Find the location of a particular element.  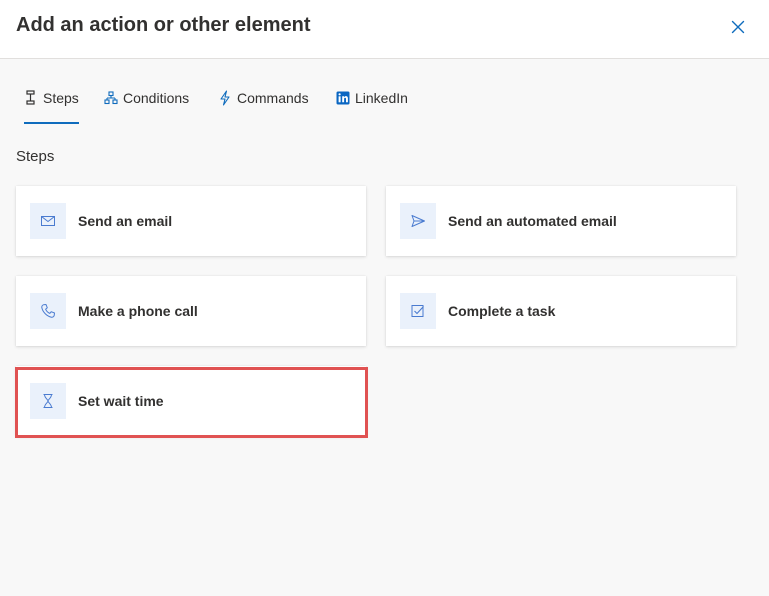

card-send-automated-email-label: Send an automated email is located at coordinates (532, 221).